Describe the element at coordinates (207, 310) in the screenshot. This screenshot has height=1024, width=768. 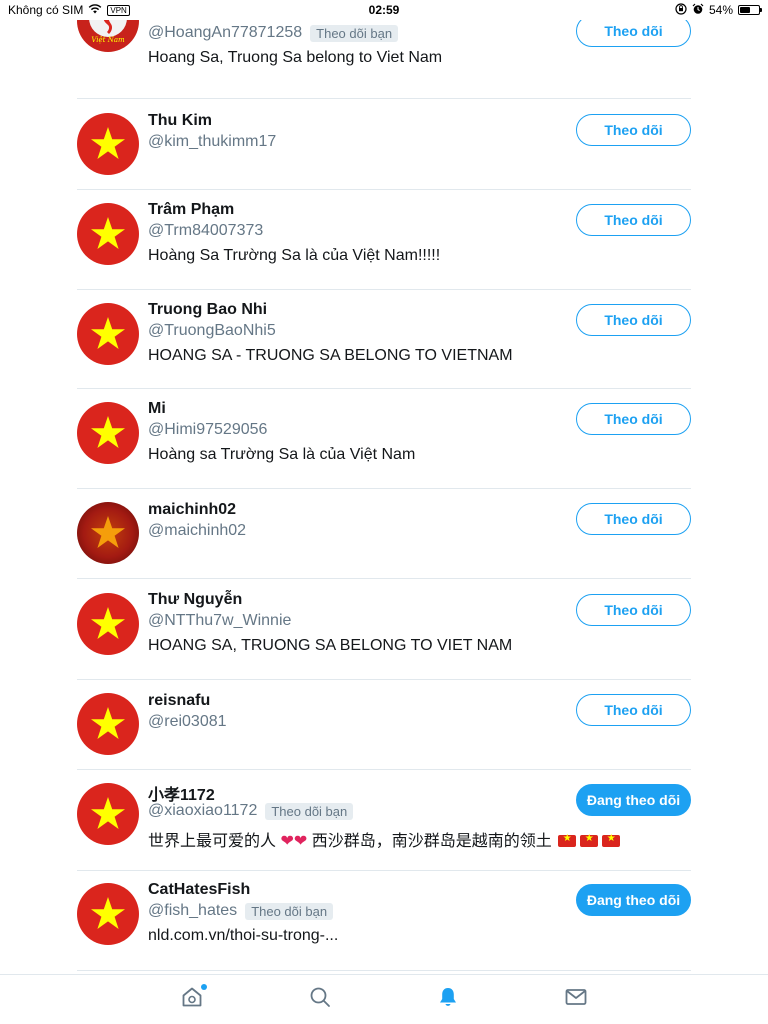
I see `user-name: Truong Bao Nhi` at that location.